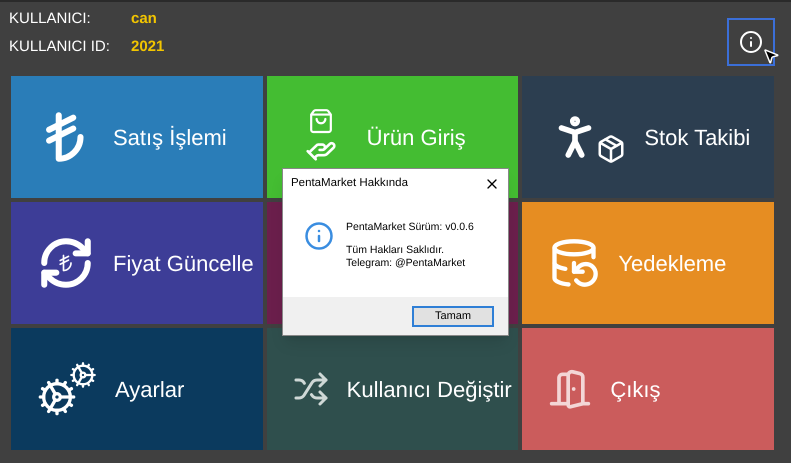 The image size is (791, 463). I want to click on menu-tile: Satış İşlemi, so click(137, 137).